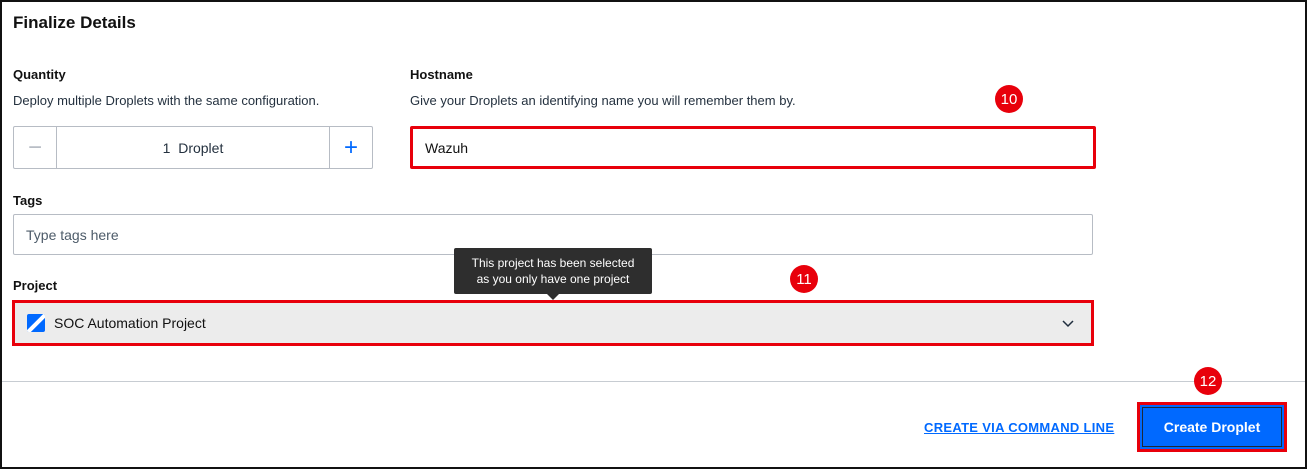 The height and width of the screenshot is (469, 1307). I want to click on tags-label: Tags, so click(28, 200).